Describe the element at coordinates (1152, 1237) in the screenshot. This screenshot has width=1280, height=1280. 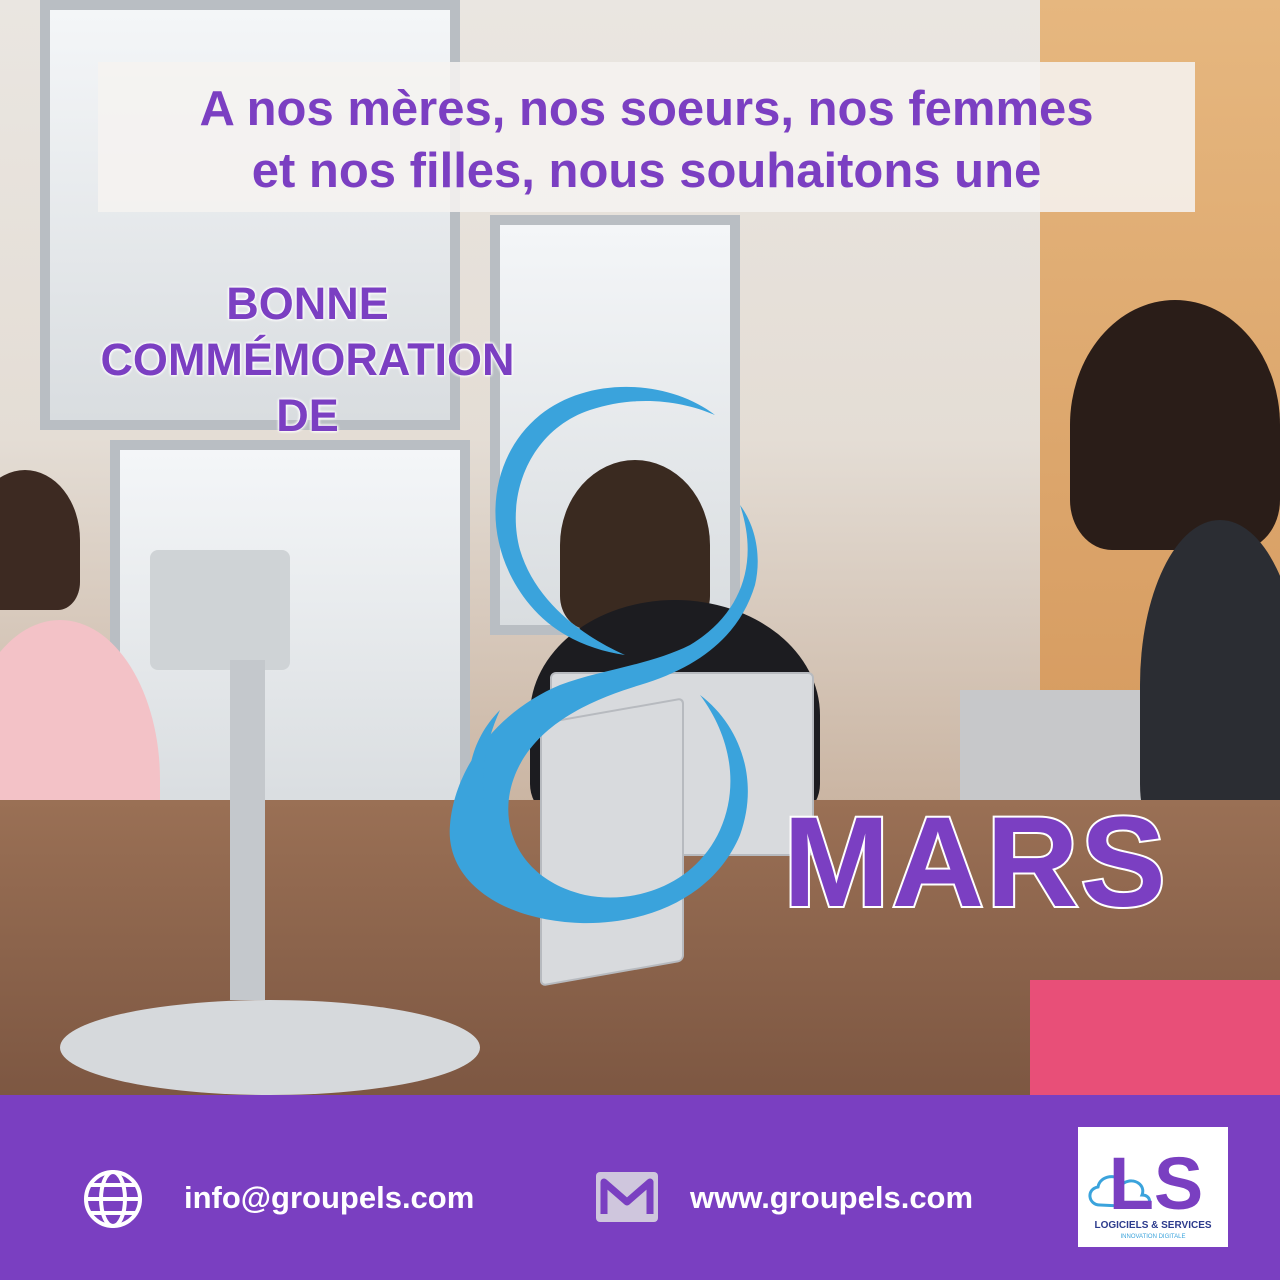
I see `logo-tagline: INNOVATION DIGITALE` at that location.